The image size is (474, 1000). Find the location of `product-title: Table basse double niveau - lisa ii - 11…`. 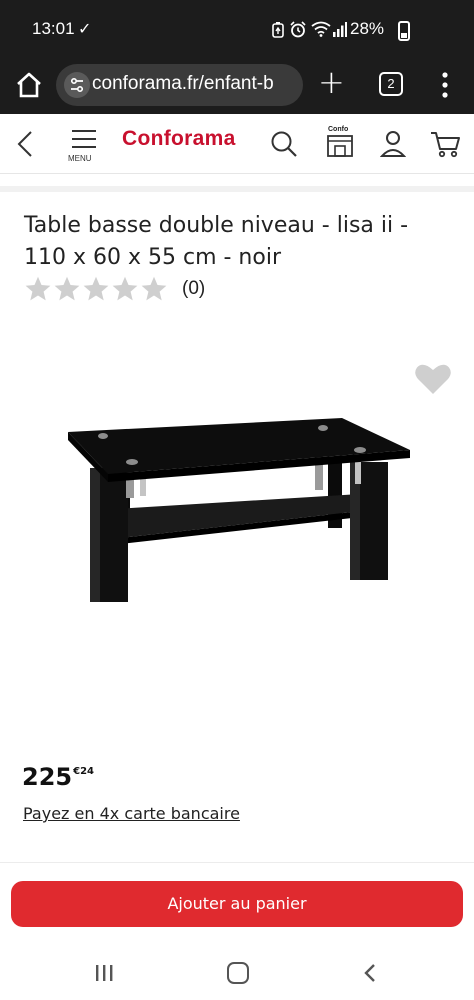

product-title: Table basse double niveau - lisa ii - 11… is located at coordinates (216, 241).